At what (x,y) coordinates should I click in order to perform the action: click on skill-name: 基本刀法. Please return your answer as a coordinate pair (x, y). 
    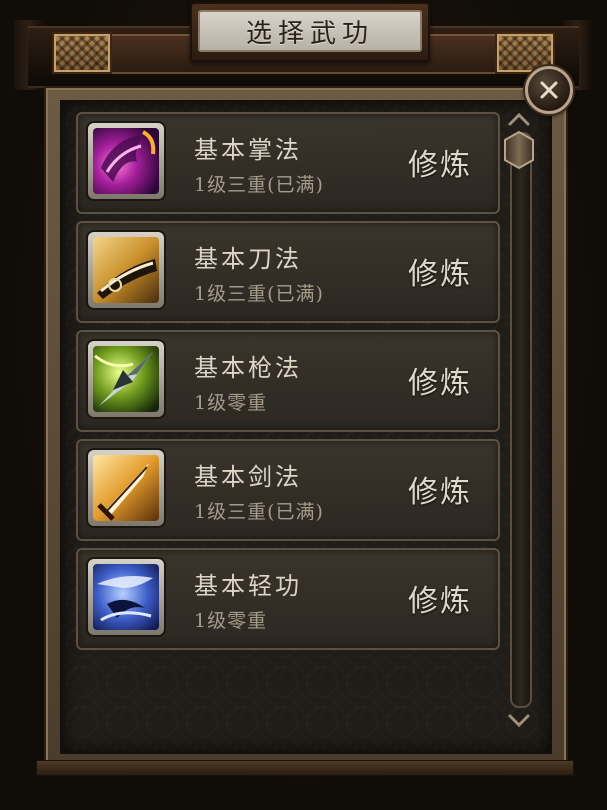
    Looking at the image, I should click on (248, 259).